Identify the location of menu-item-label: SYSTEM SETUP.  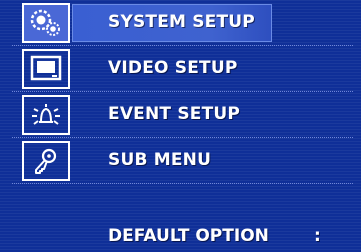
(181, 22).